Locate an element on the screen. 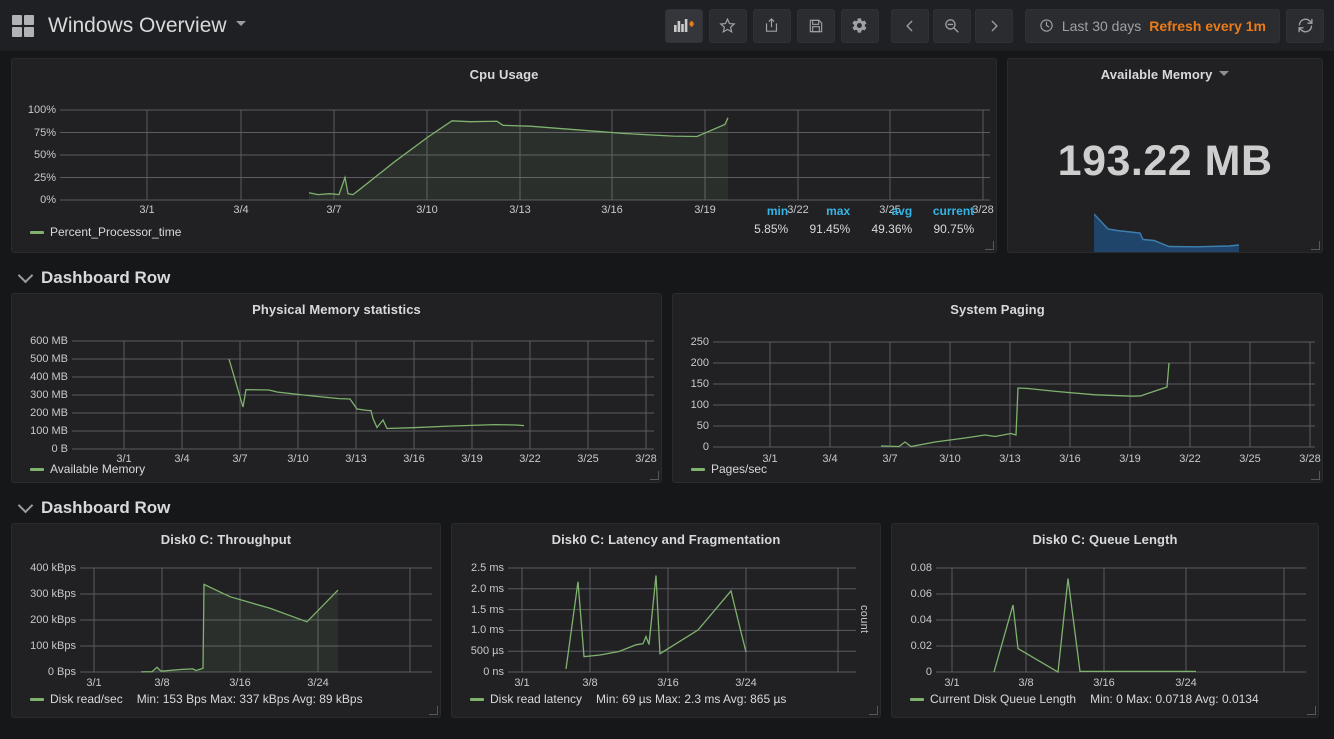 The height and width of the screenshot is (739, 1334). dashboard-title-menu: Windows Overview is located at coordinates (147, 26).